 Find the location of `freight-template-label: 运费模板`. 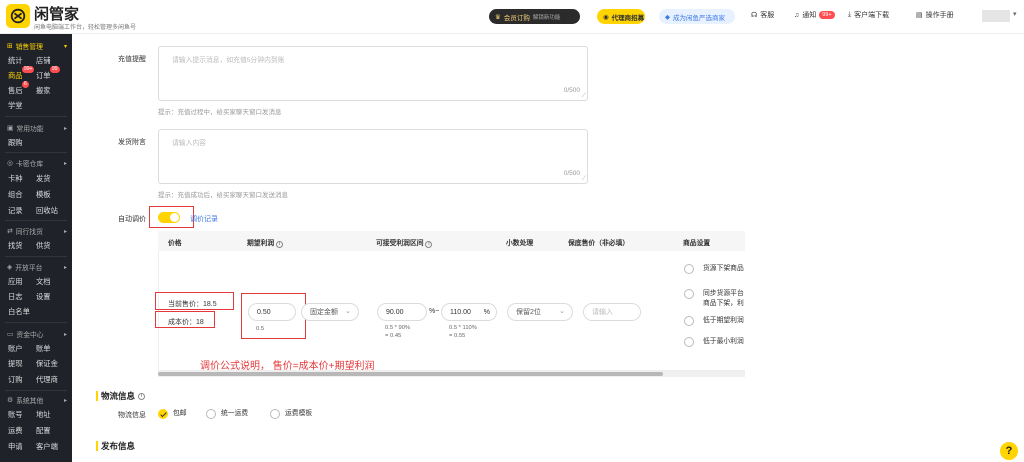

freight-template-label: 运费模板 is located at coordinates (299, 413).